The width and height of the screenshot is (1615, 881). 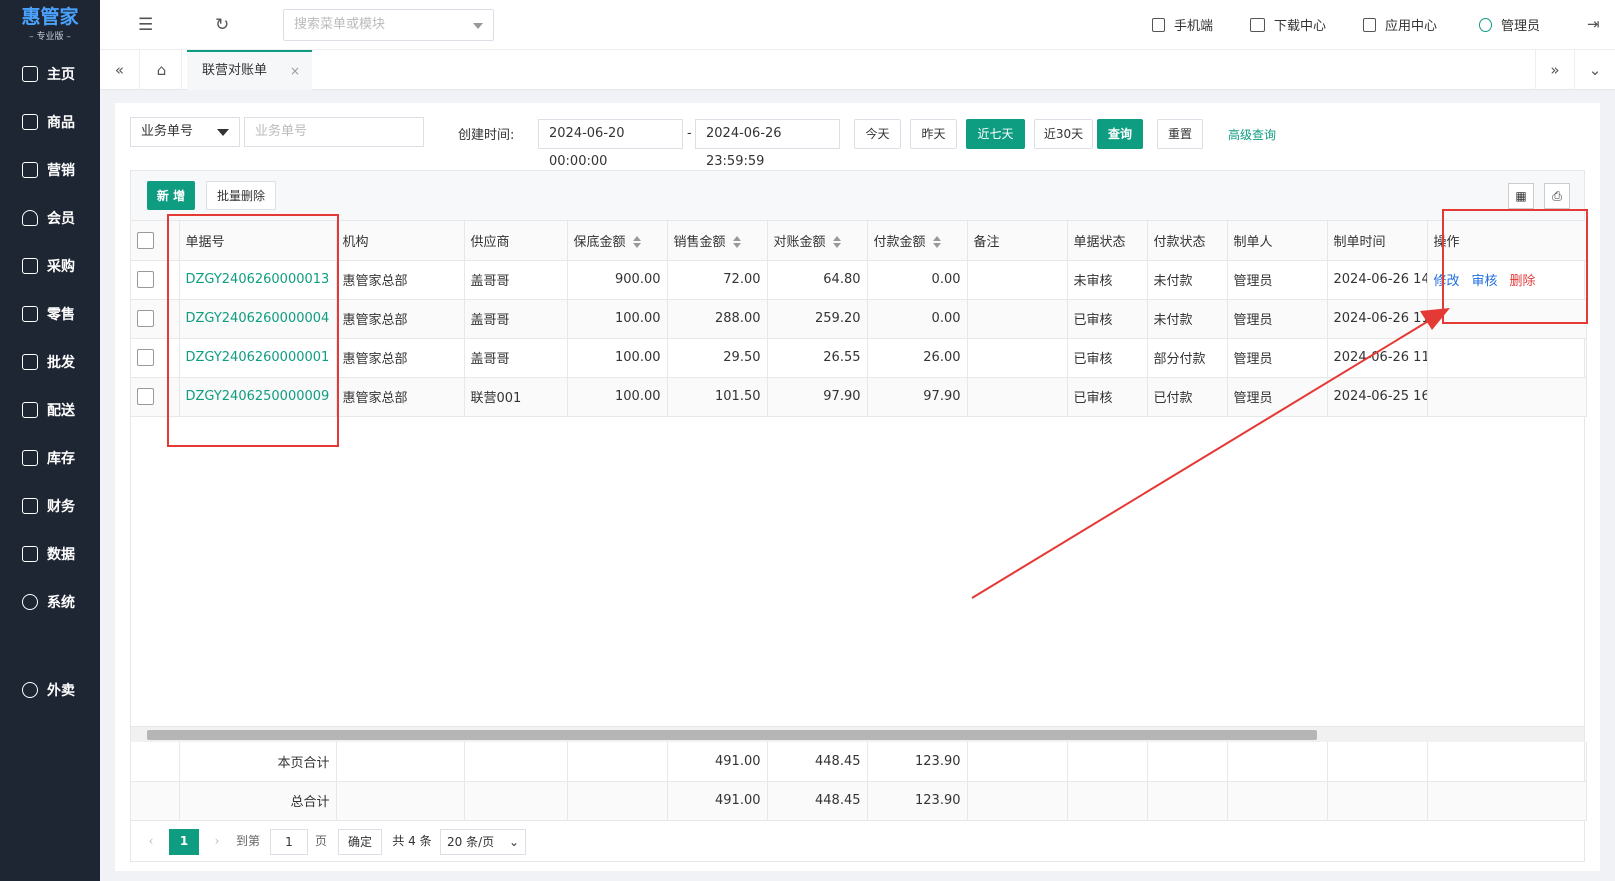 I want to click on sidebar-item-members: 会员, so click(x=50, y=218).